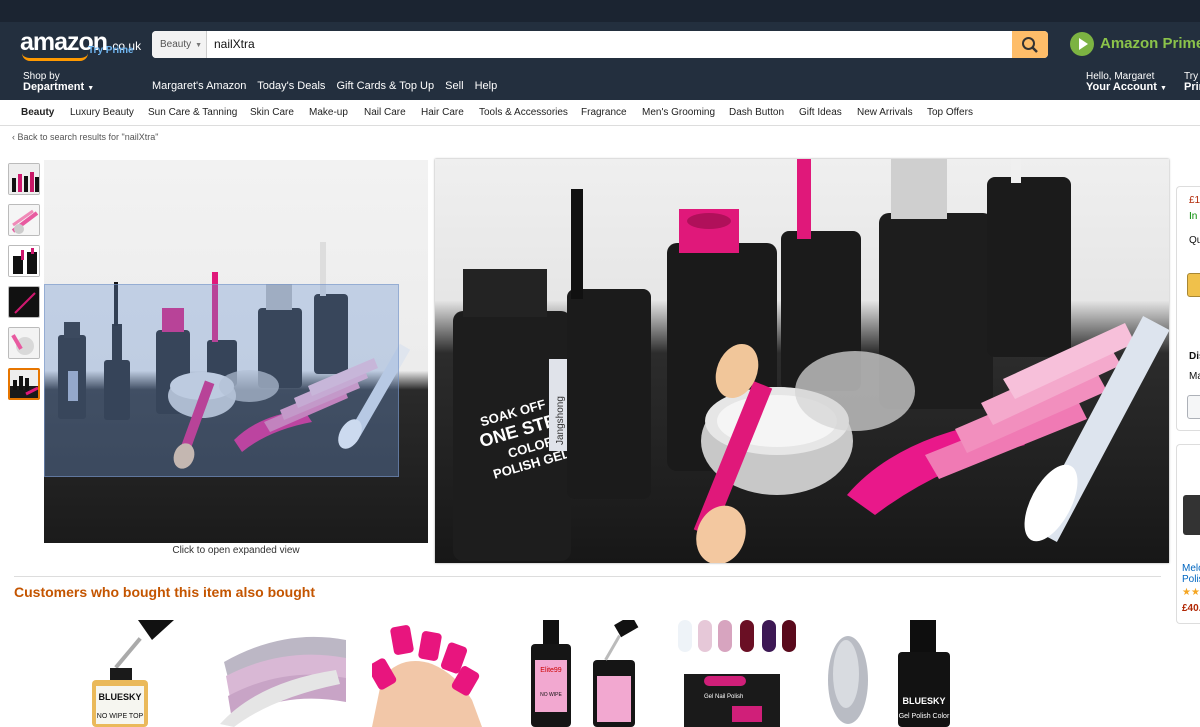 This screenshot has width=1200, height=727. Describe the element at coordinates (221, 380) in the screenshot. I see `zoom-lens` at that location.